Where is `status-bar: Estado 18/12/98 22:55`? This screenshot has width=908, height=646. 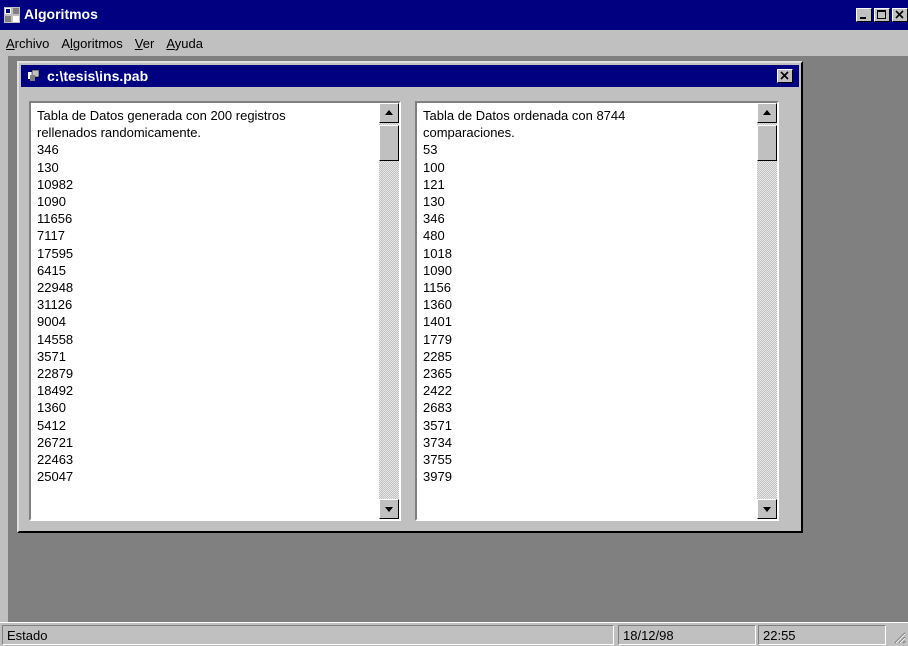
status-bar: Estado 18/12/98 22:55 is located at coordinates (454, 634).